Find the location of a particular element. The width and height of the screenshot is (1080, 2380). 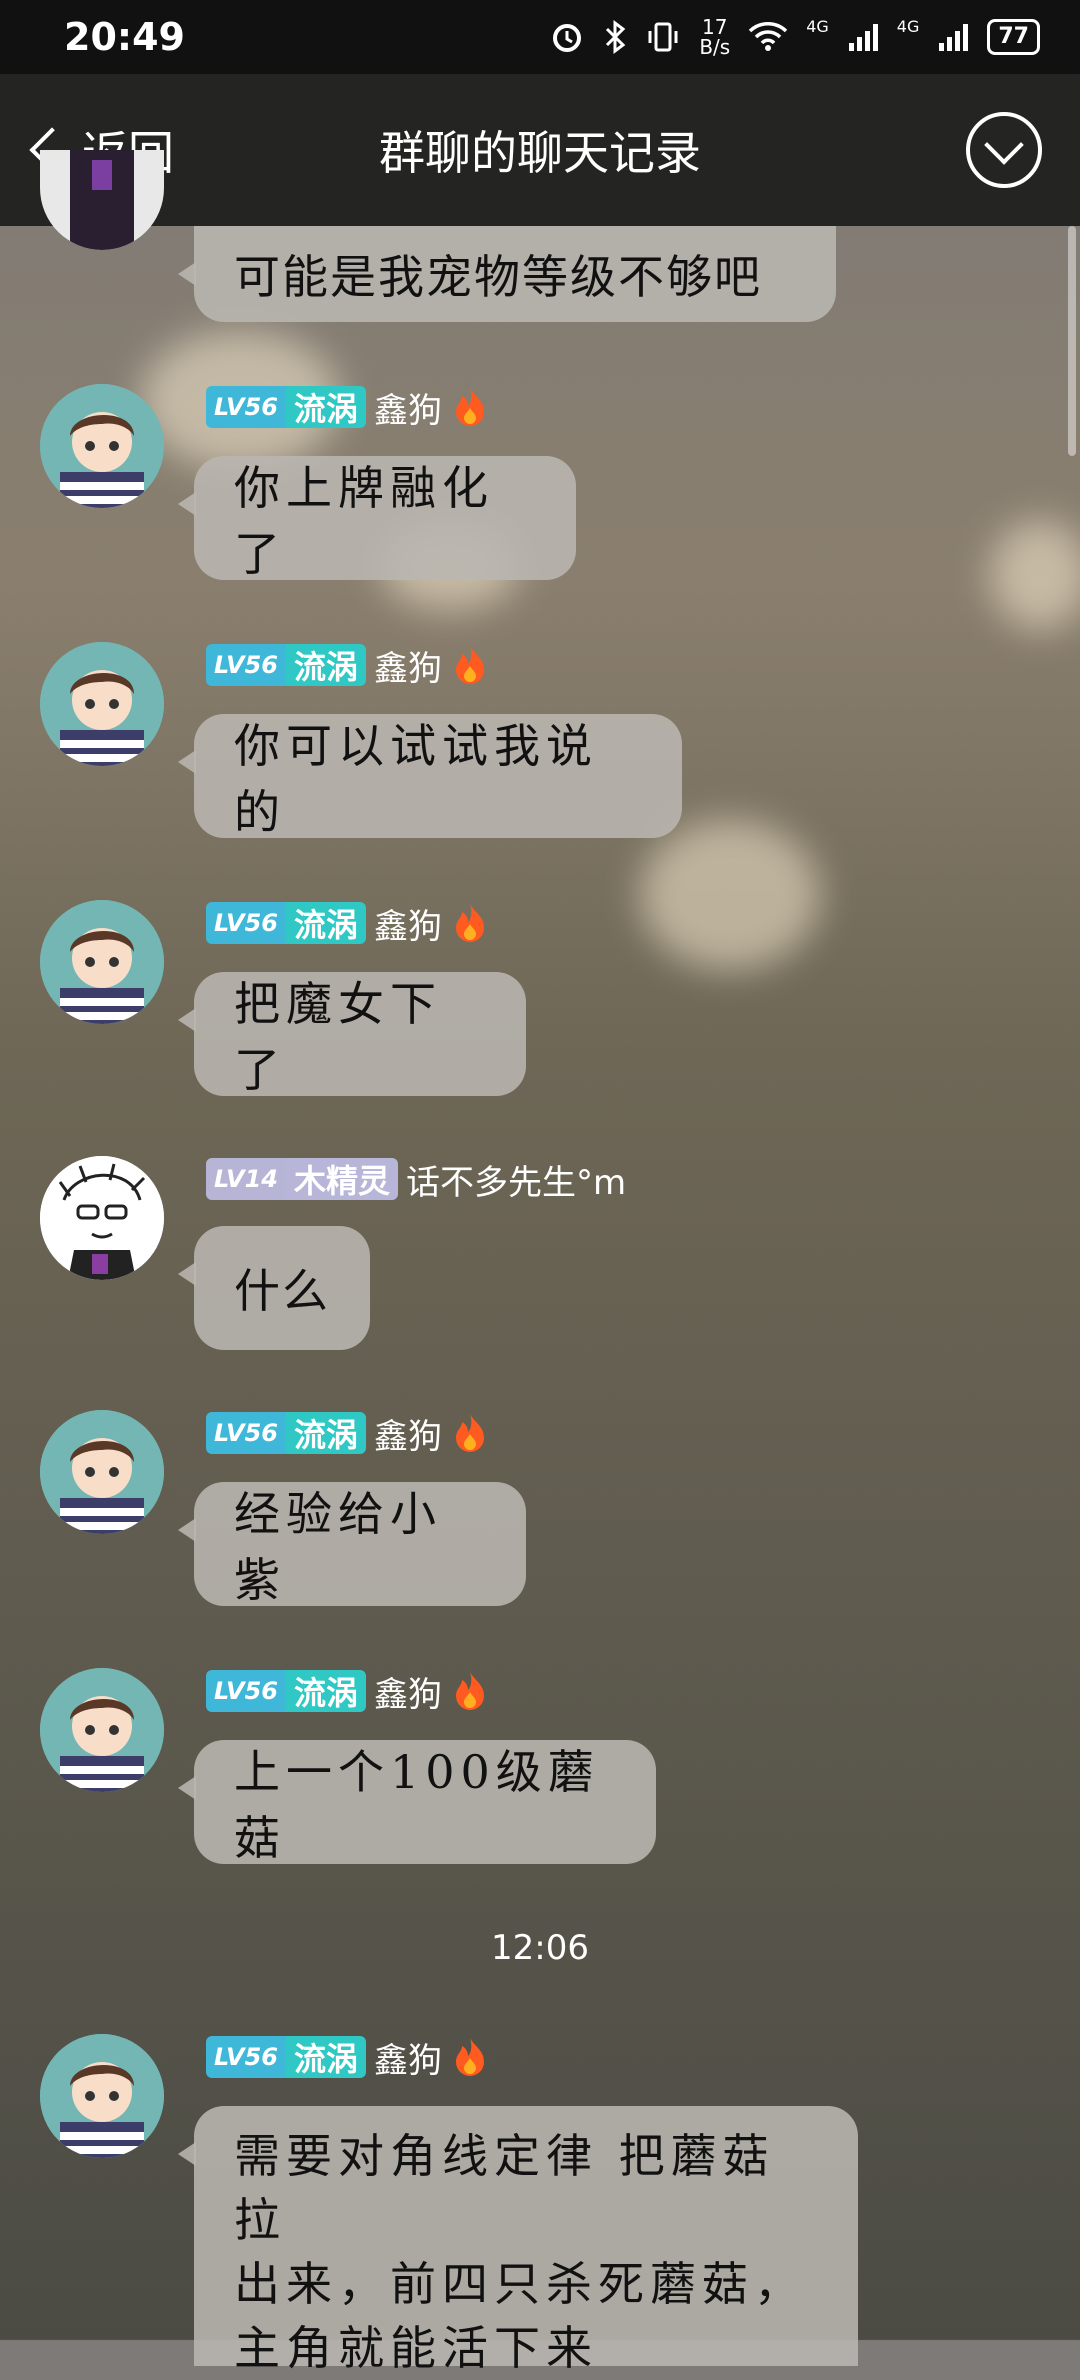

sketch-avatar is located at coordinates (102, 1218).